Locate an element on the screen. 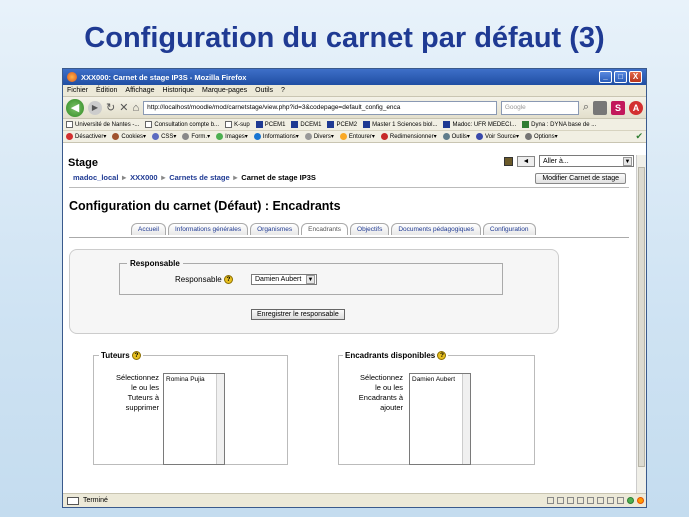  dev-voir-source: Voir Source▾ is located at coordinates (497, 136).